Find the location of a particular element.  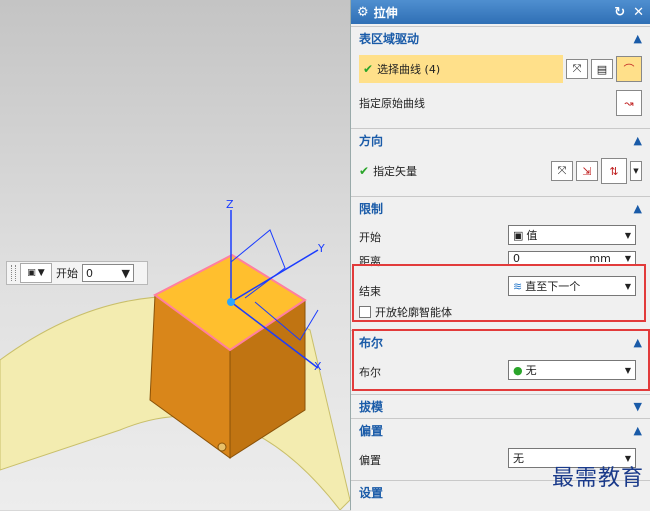

dialog-title: 拉伸 is located at coordinates (385, 12).